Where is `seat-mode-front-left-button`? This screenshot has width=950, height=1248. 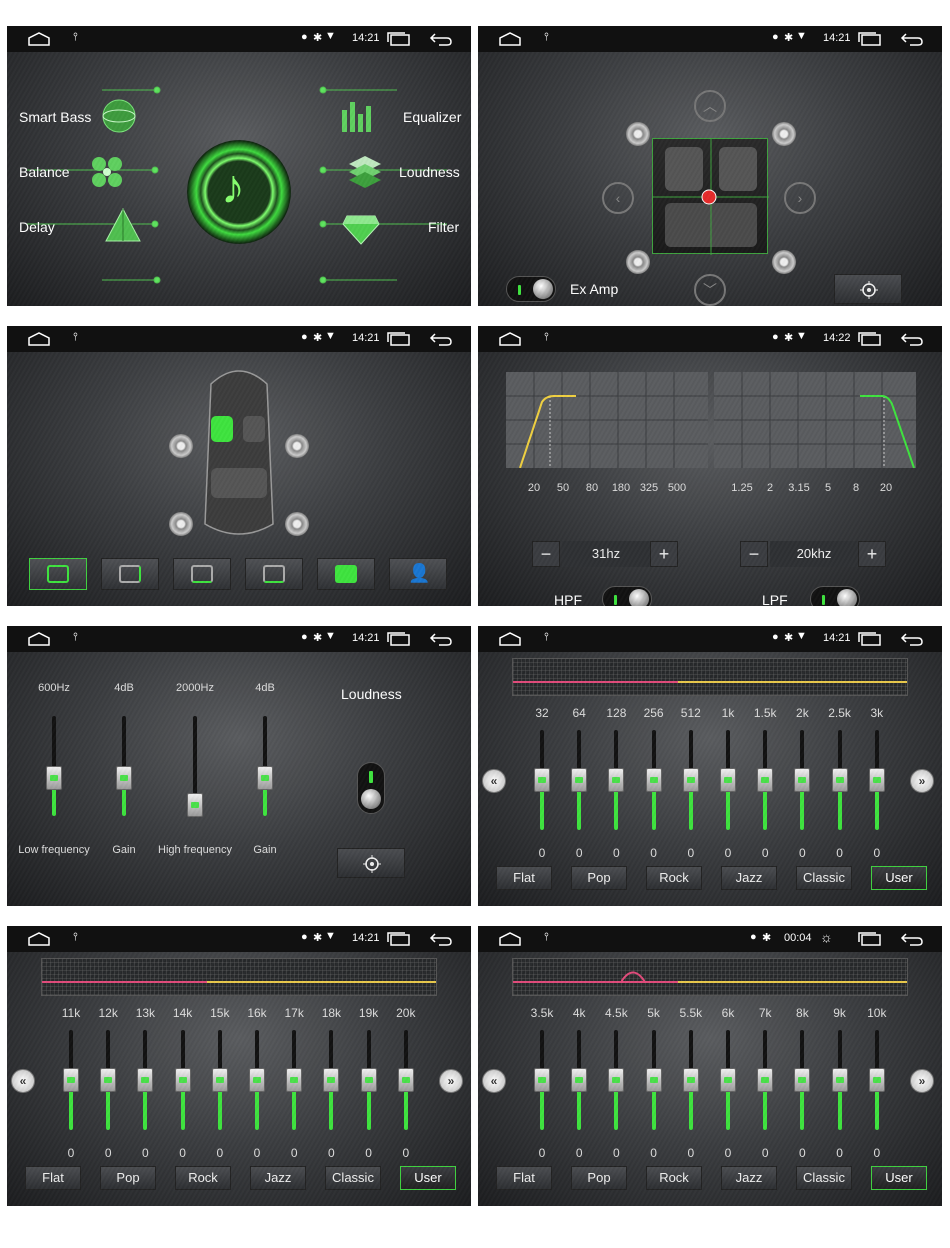 seat-mode-front-left-button is located at coordinates (58, 574).